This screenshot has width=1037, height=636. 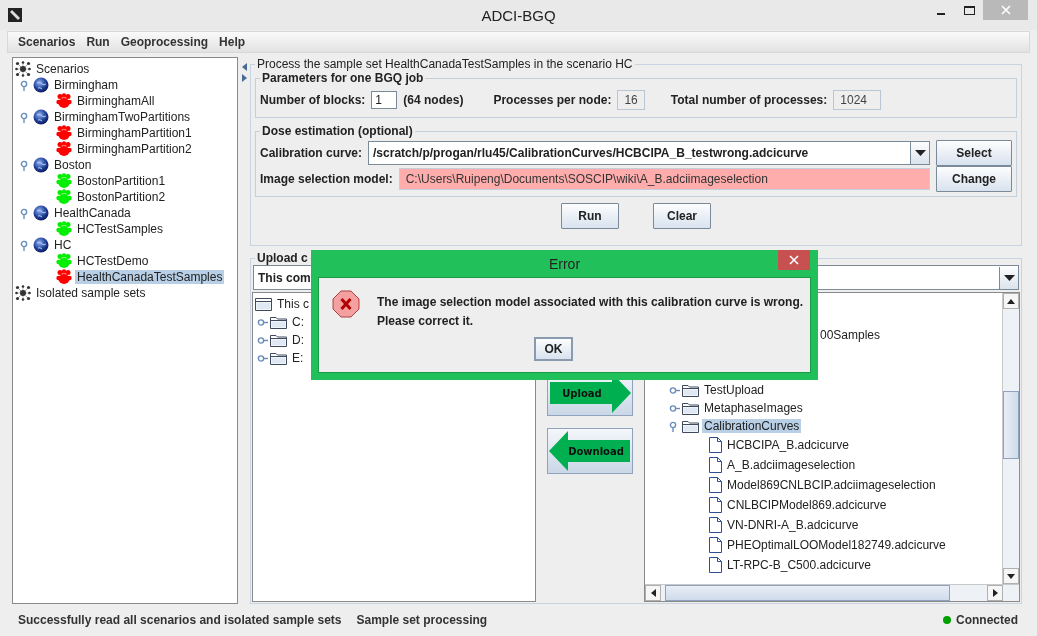 What do you see at coordinates (850, 335) in the screenshot?
I see `tree-item: 00Samples` at bounding box center [850, 335].